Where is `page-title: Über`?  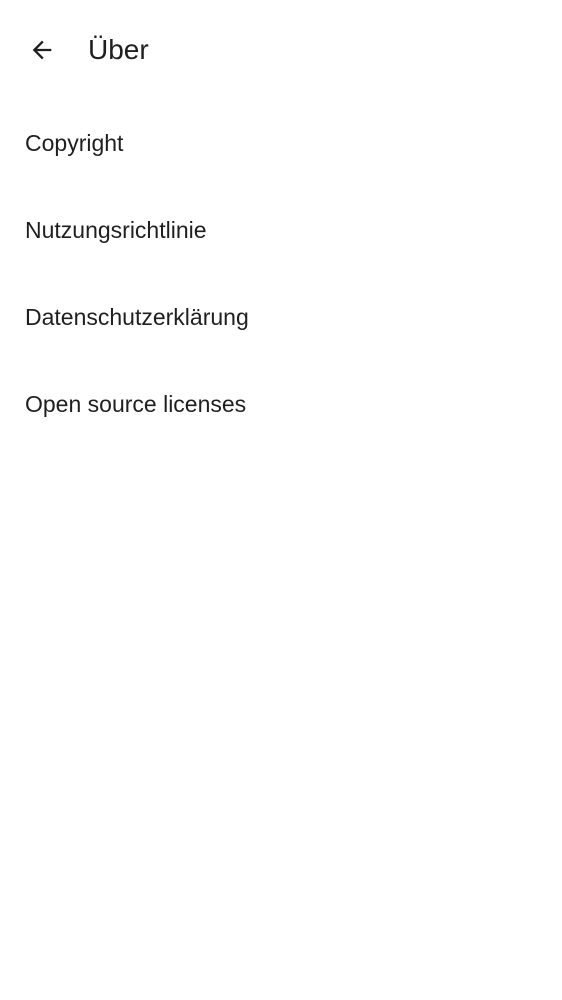
page-title: Über is located at coordinates (118, 49).